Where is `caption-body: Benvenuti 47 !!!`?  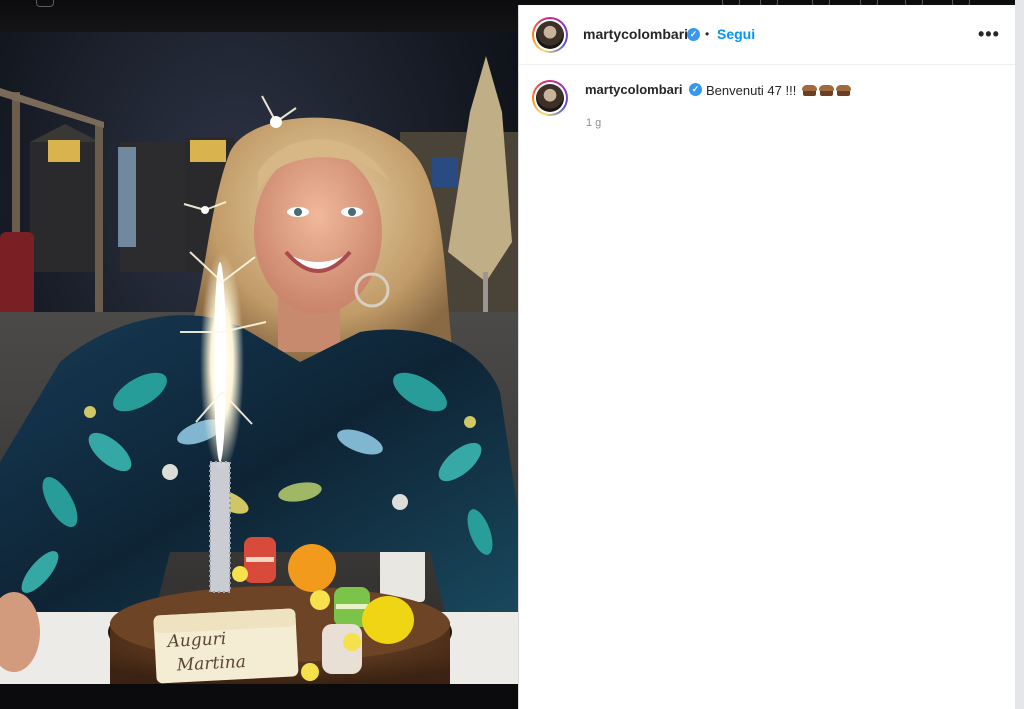 caption-body: Benvenuti 47 !!! is located at coordinates (778, 90).